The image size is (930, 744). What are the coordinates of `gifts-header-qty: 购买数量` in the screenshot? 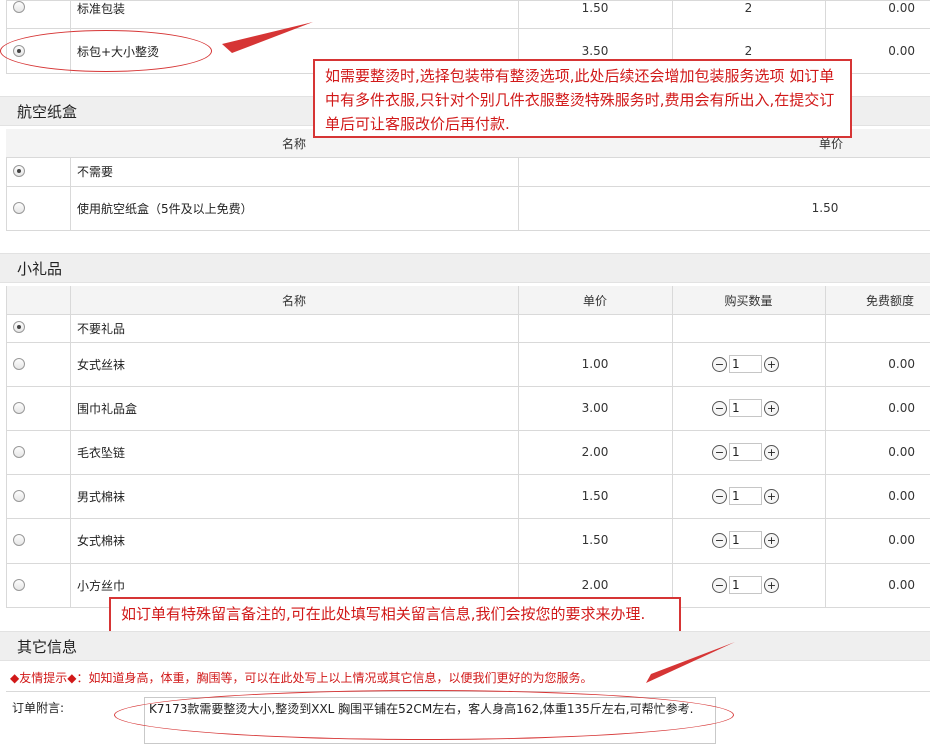 It's located at (748, 300).